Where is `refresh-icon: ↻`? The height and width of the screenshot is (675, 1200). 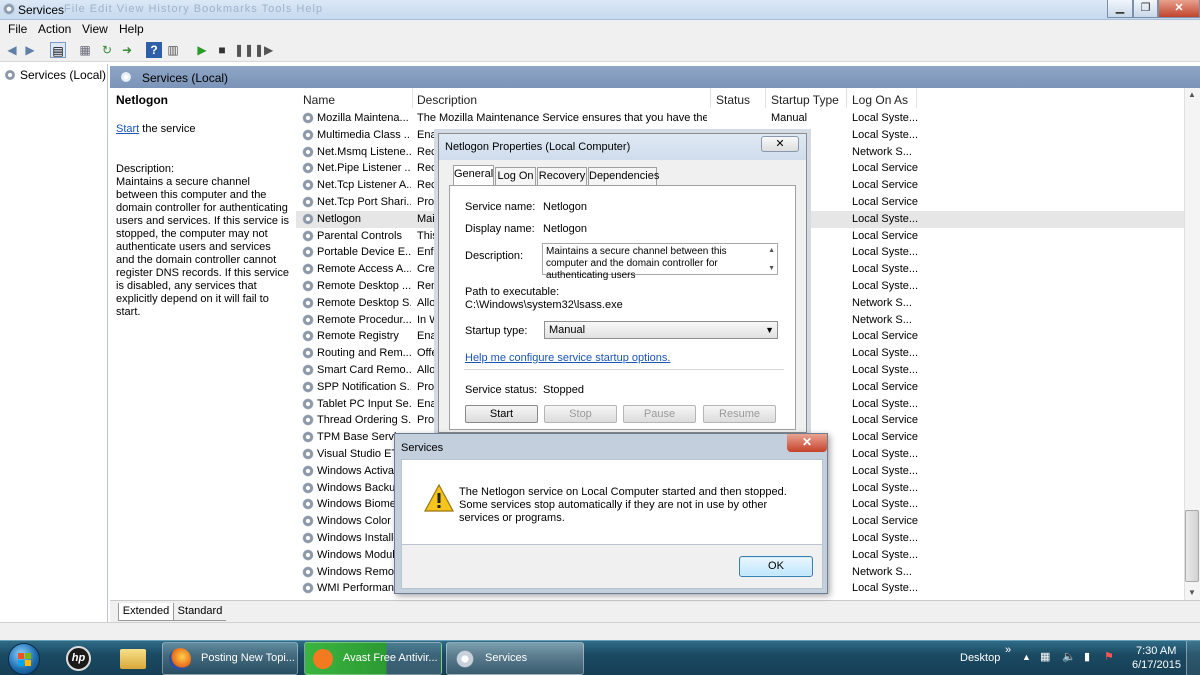 refresh-icon: ↻ is located at coordinates (107, 50).